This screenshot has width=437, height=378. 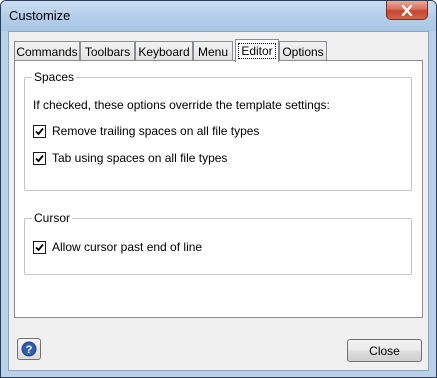 I want to click on allow-cursor-past-end-label: Allow cursor past end of line, so click(x=127, y=247).